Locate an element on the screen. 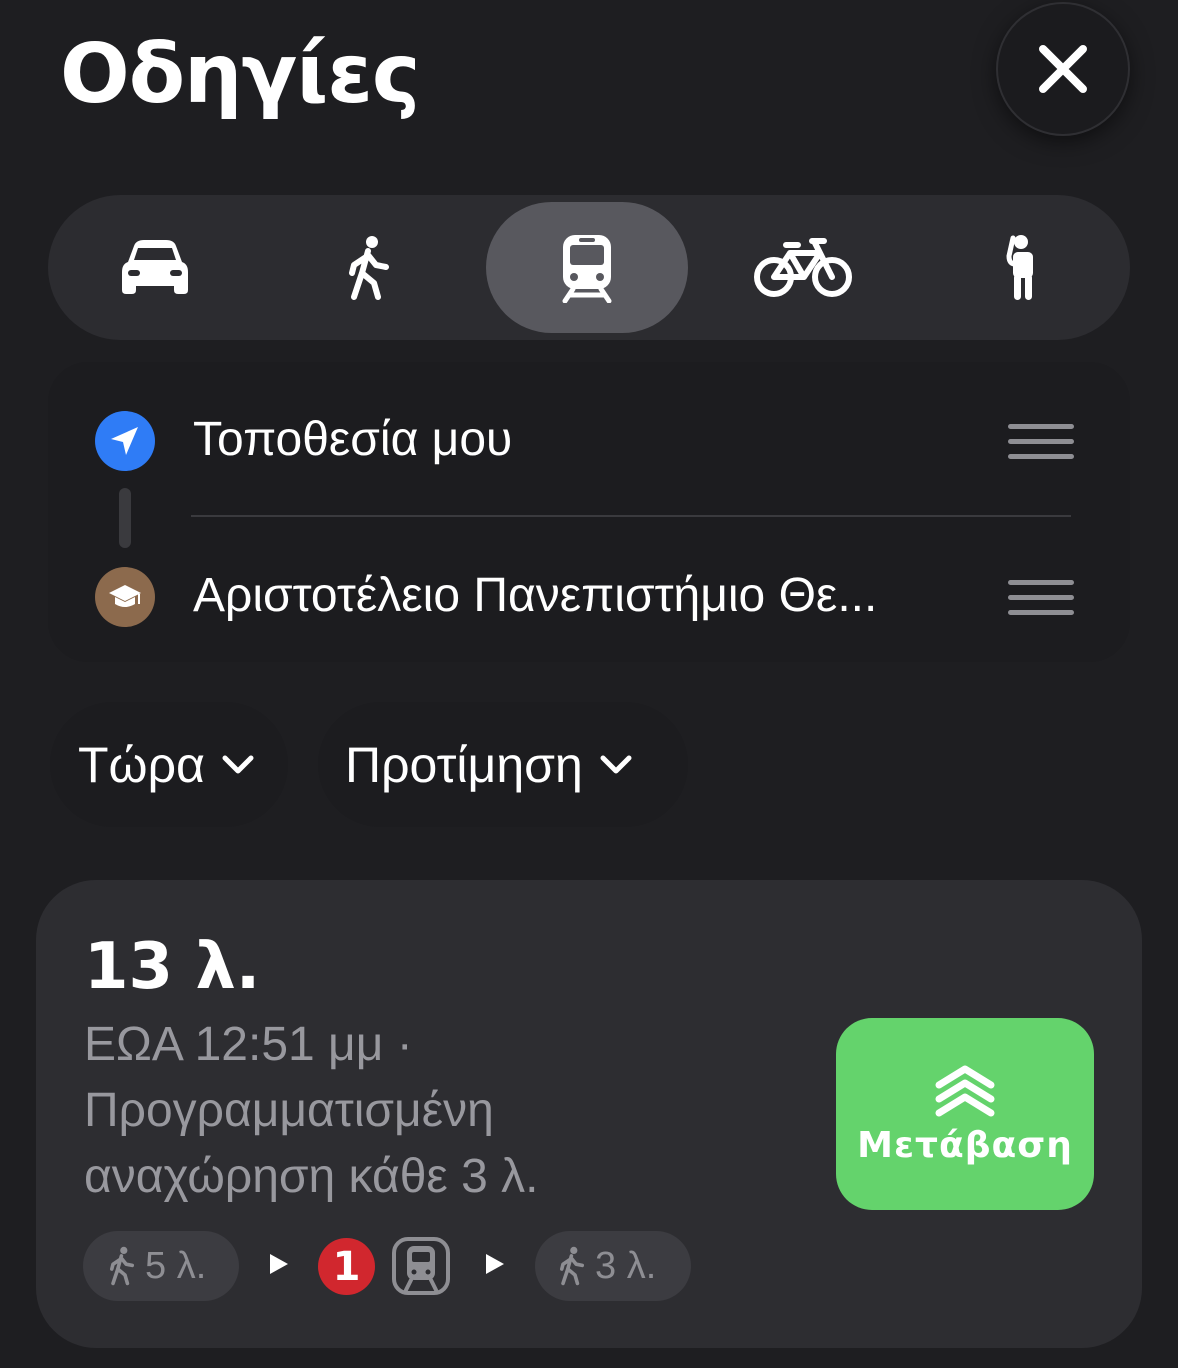  close-icon is located at coordinates (1063, 69).